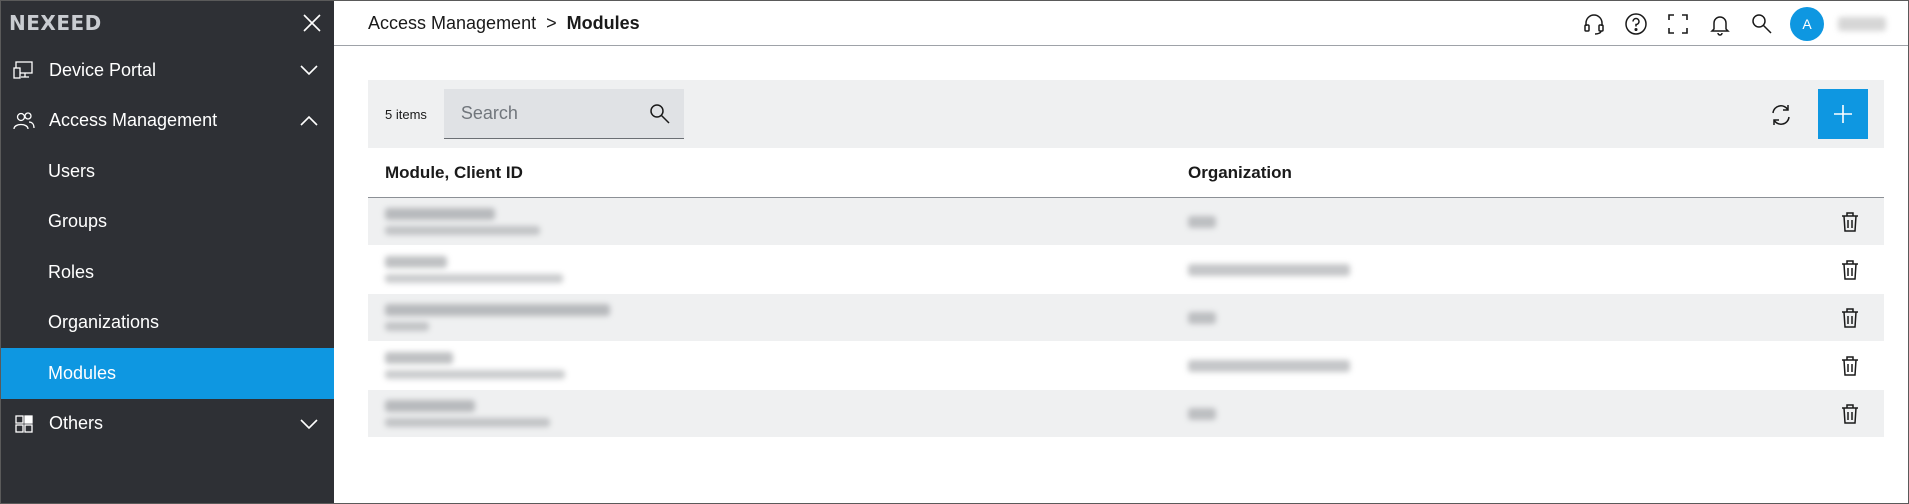 The height and width of the screenshot is (504, 1909). Describe the element at coordinates (167, 222) in the screenshot. I see `sidebar-item-groups: Groups` at that location.